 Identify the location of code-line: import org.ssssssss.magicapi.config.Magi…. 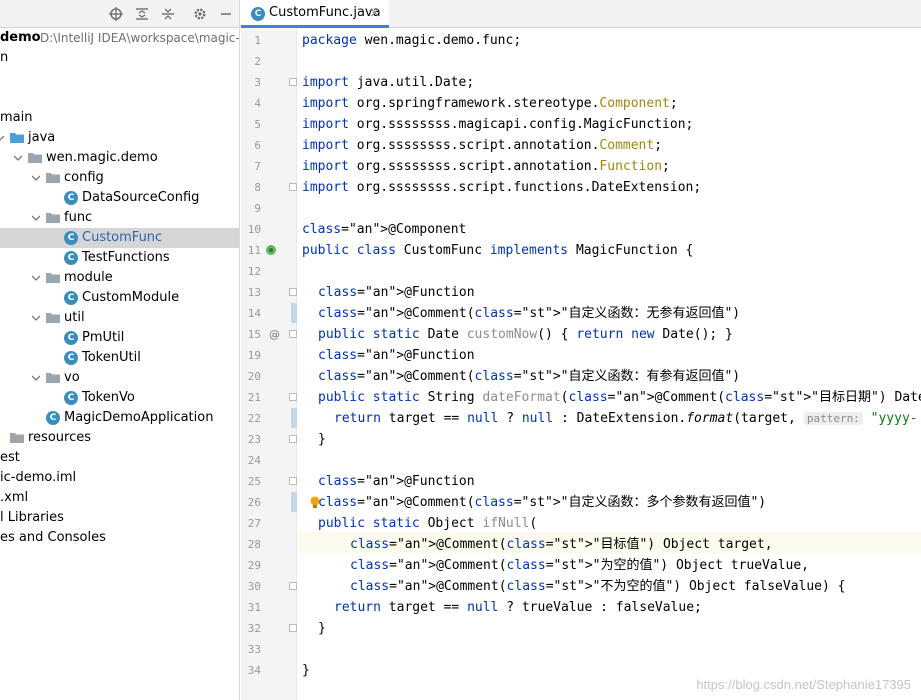
(497, 124).